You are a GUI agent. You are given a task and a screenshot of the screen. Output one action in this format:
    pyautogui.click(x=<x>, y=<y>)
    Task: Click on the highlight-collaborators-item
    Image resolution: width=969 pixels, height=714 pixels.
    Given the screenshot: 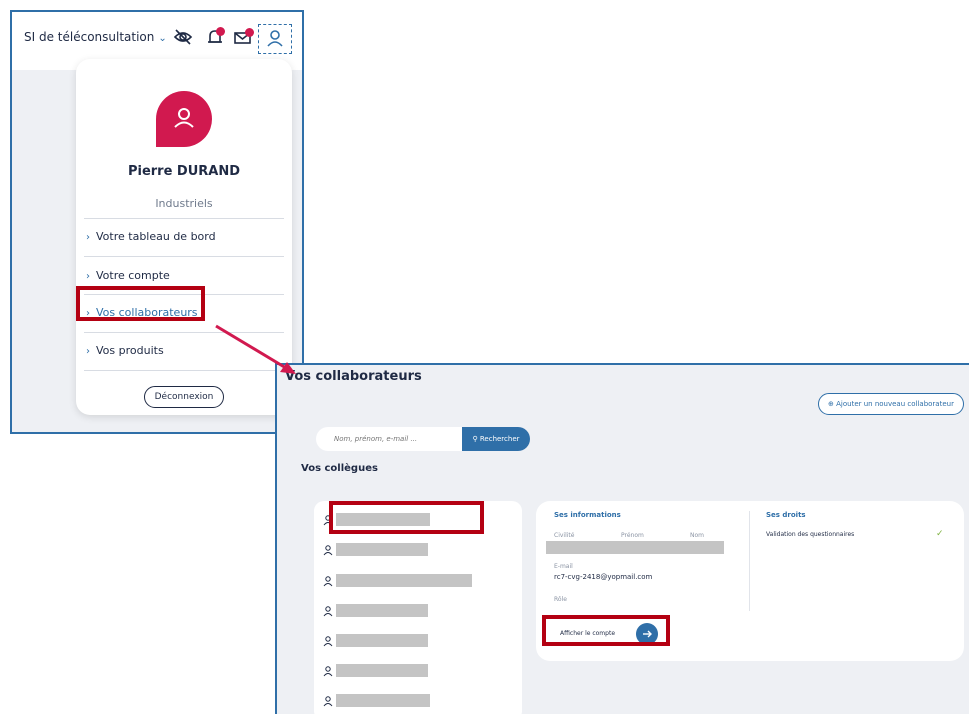 What is the action you would take?
    pyautogui.click(x=140, y=303)
    